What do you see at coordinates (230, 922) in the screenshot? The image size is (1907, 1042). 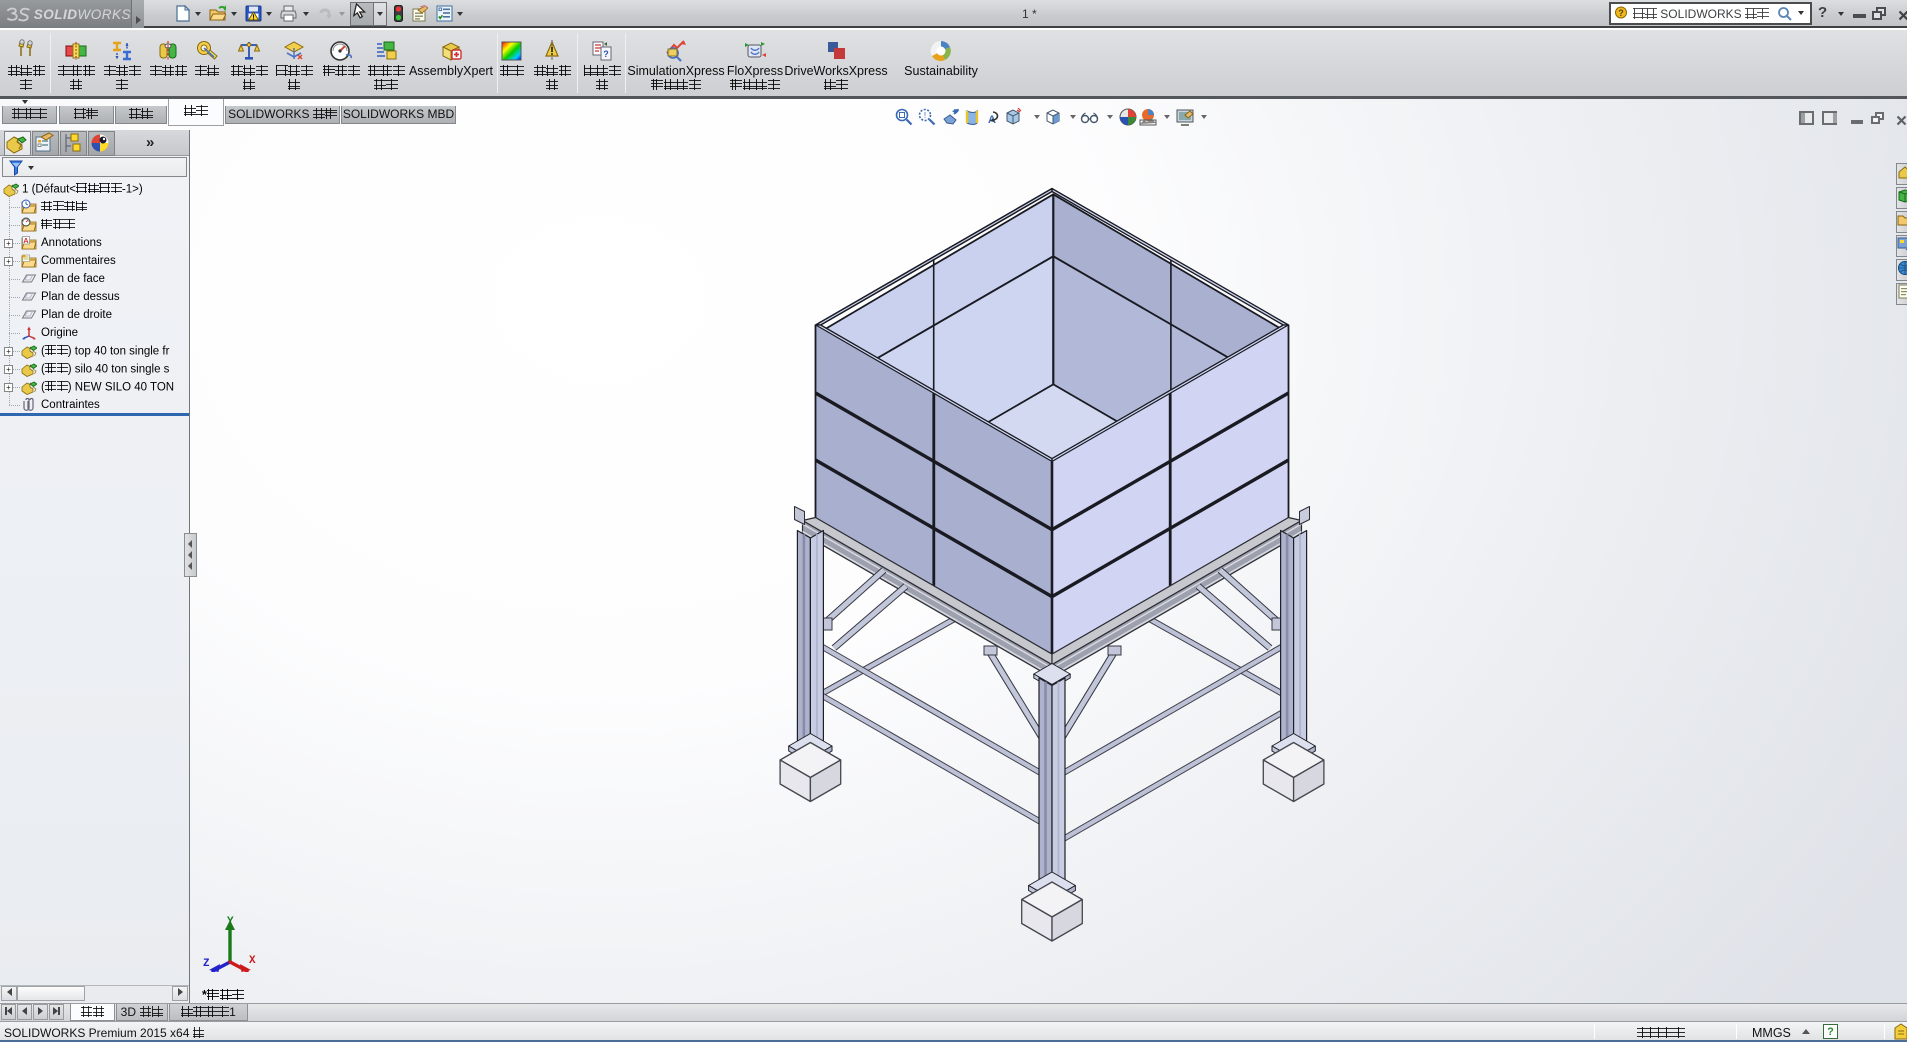 I see `svg-text: Y` at bounding box center [230, 922].